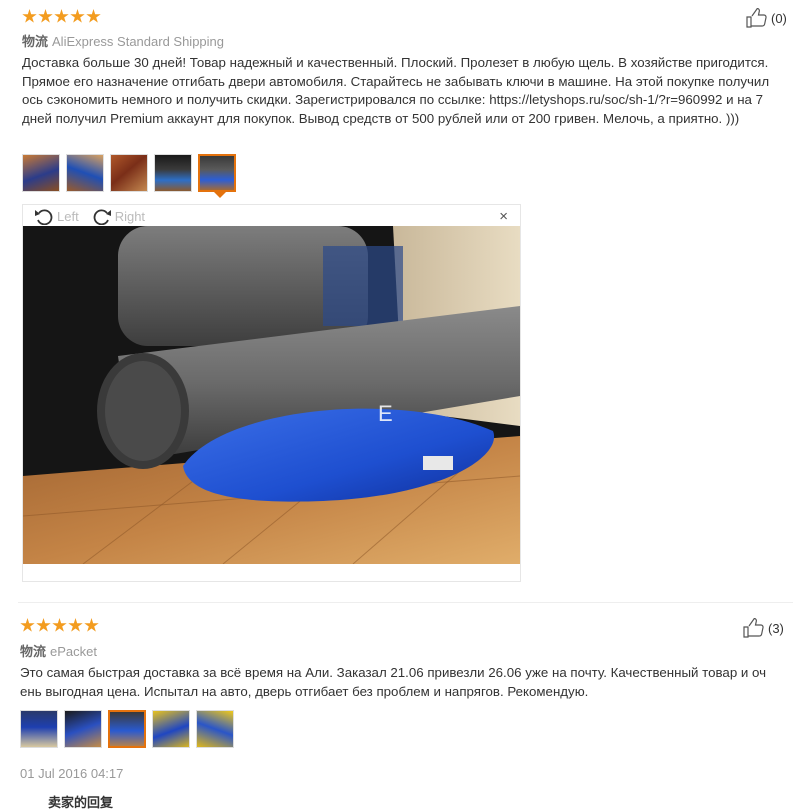  I want to click on rotate-right-icon, so click(102, 217).